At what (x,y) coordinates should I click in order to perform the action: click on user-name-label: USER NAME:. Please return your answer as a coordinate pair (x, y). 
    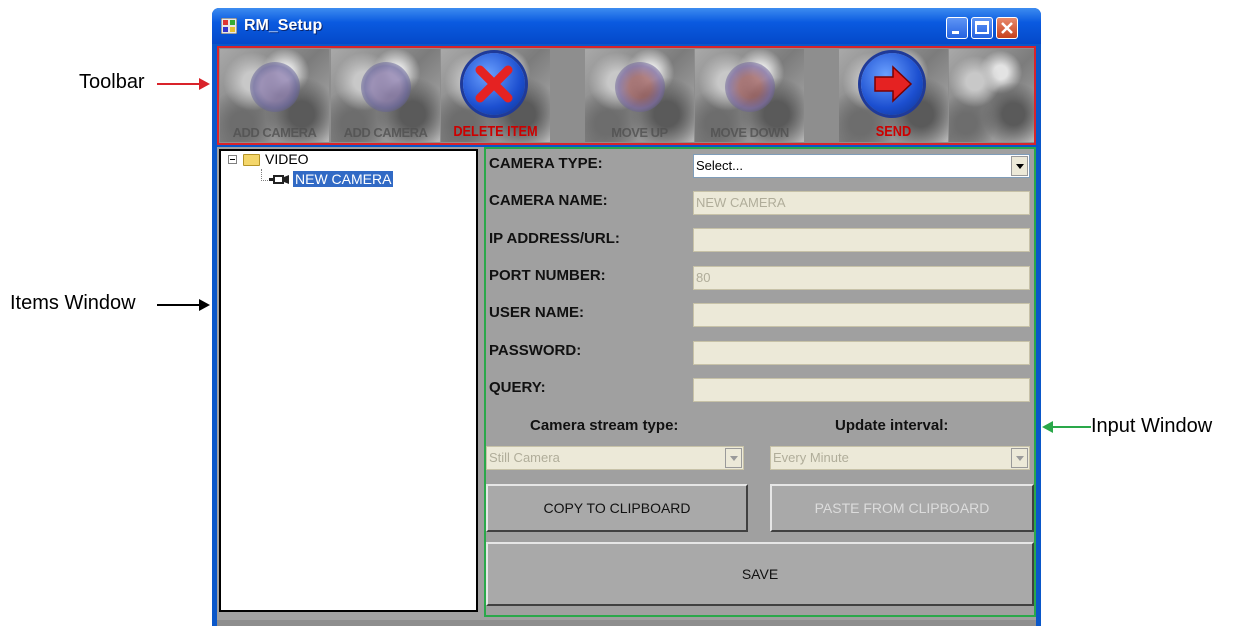
    Looking at the image, I should click on (537, 312).